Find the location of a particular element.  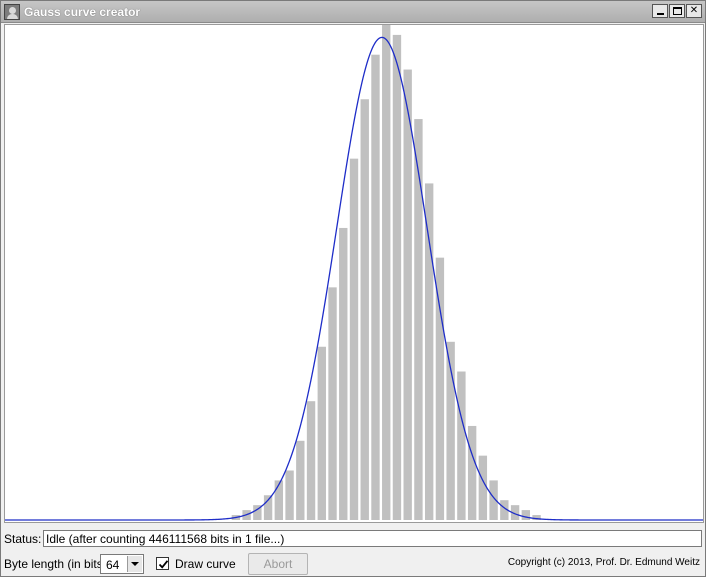

abort-button: Abort is located at coordinates (278, 564).